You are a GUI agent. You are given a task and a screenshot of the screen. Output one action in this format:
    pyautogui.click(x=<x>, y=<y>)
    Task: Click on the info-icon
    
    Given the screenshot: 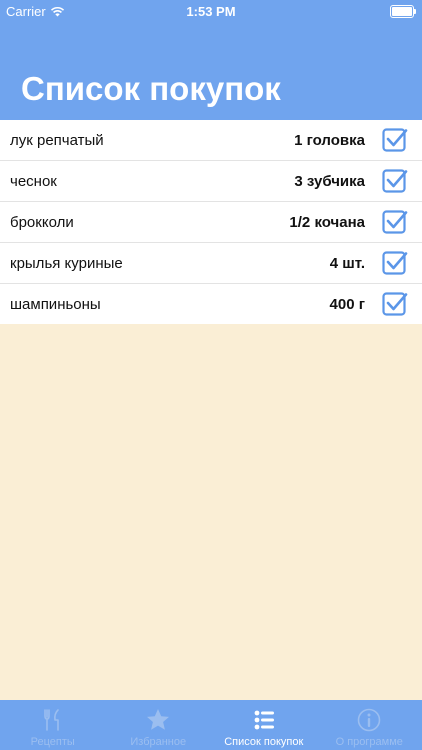 What is the action you would take?
    pyautogui.click(x=369, y=720)
    